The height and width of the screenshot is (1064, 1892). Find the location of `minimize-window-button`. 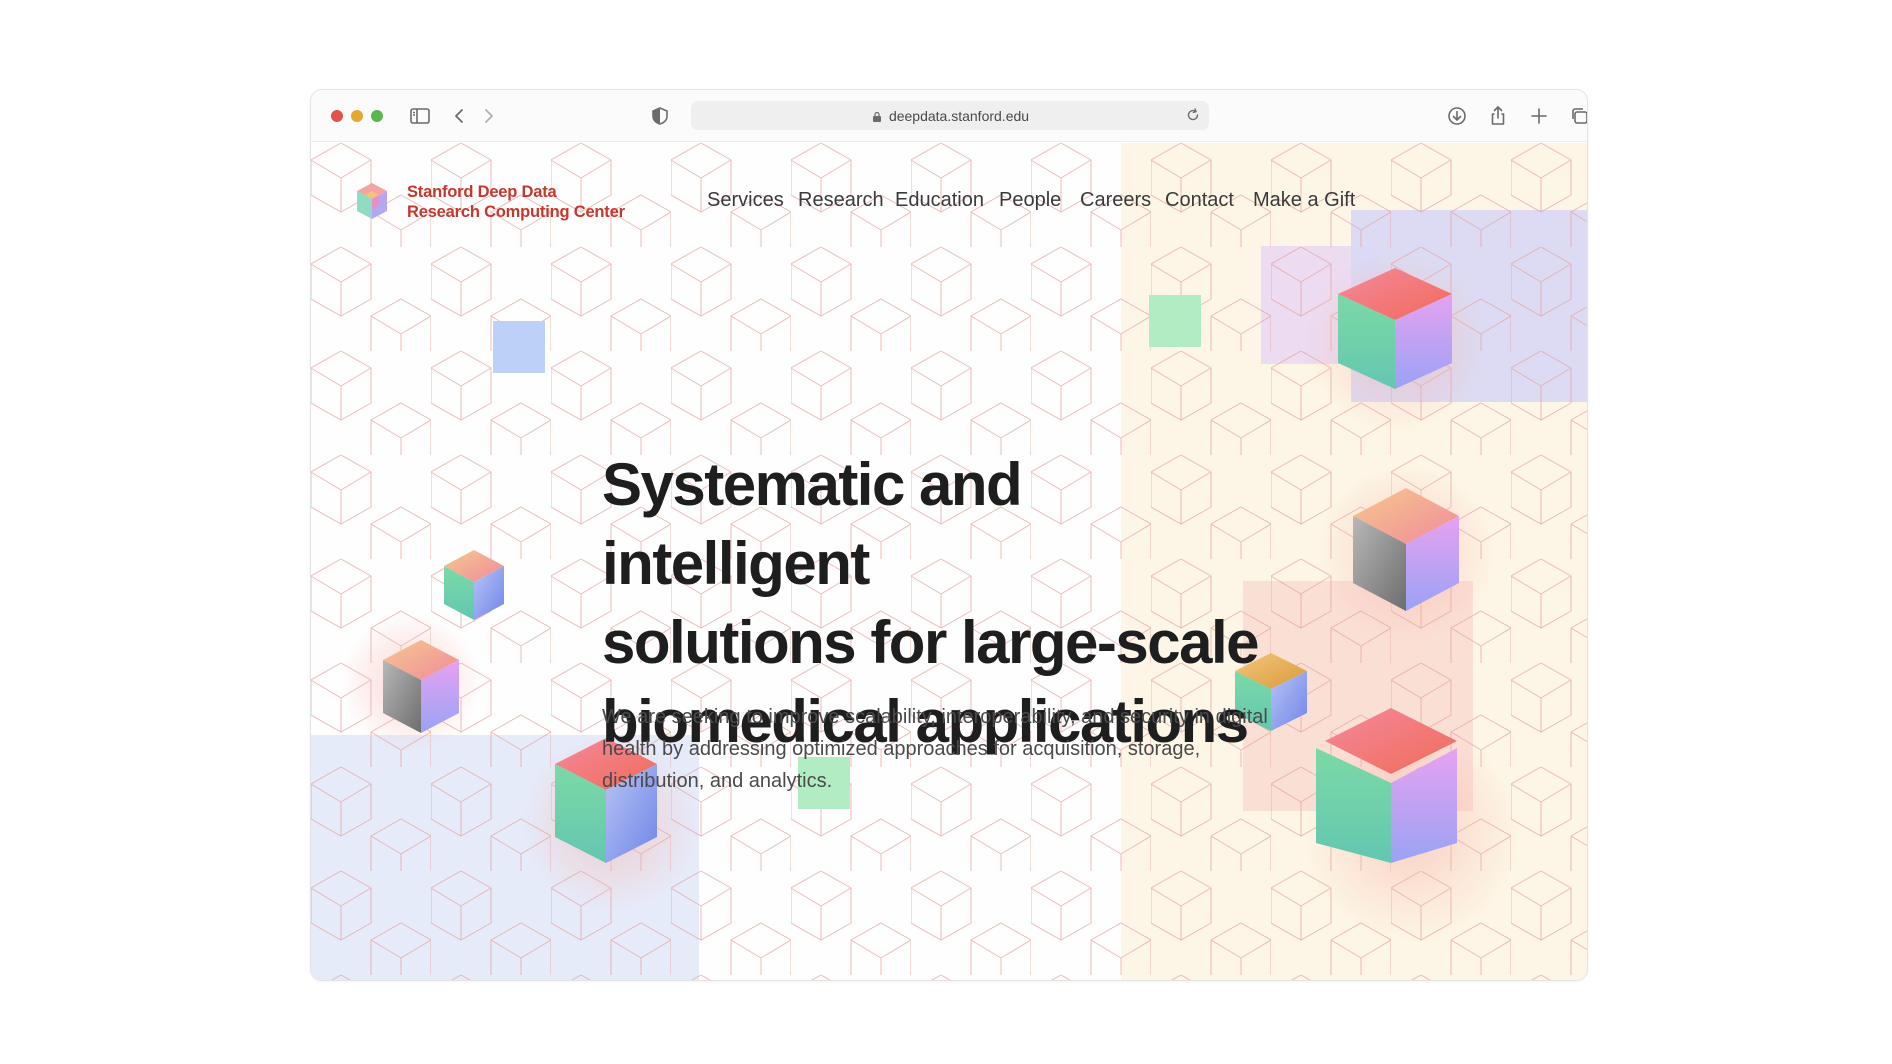

minimize-window-button is located at coordinates (357, 116).